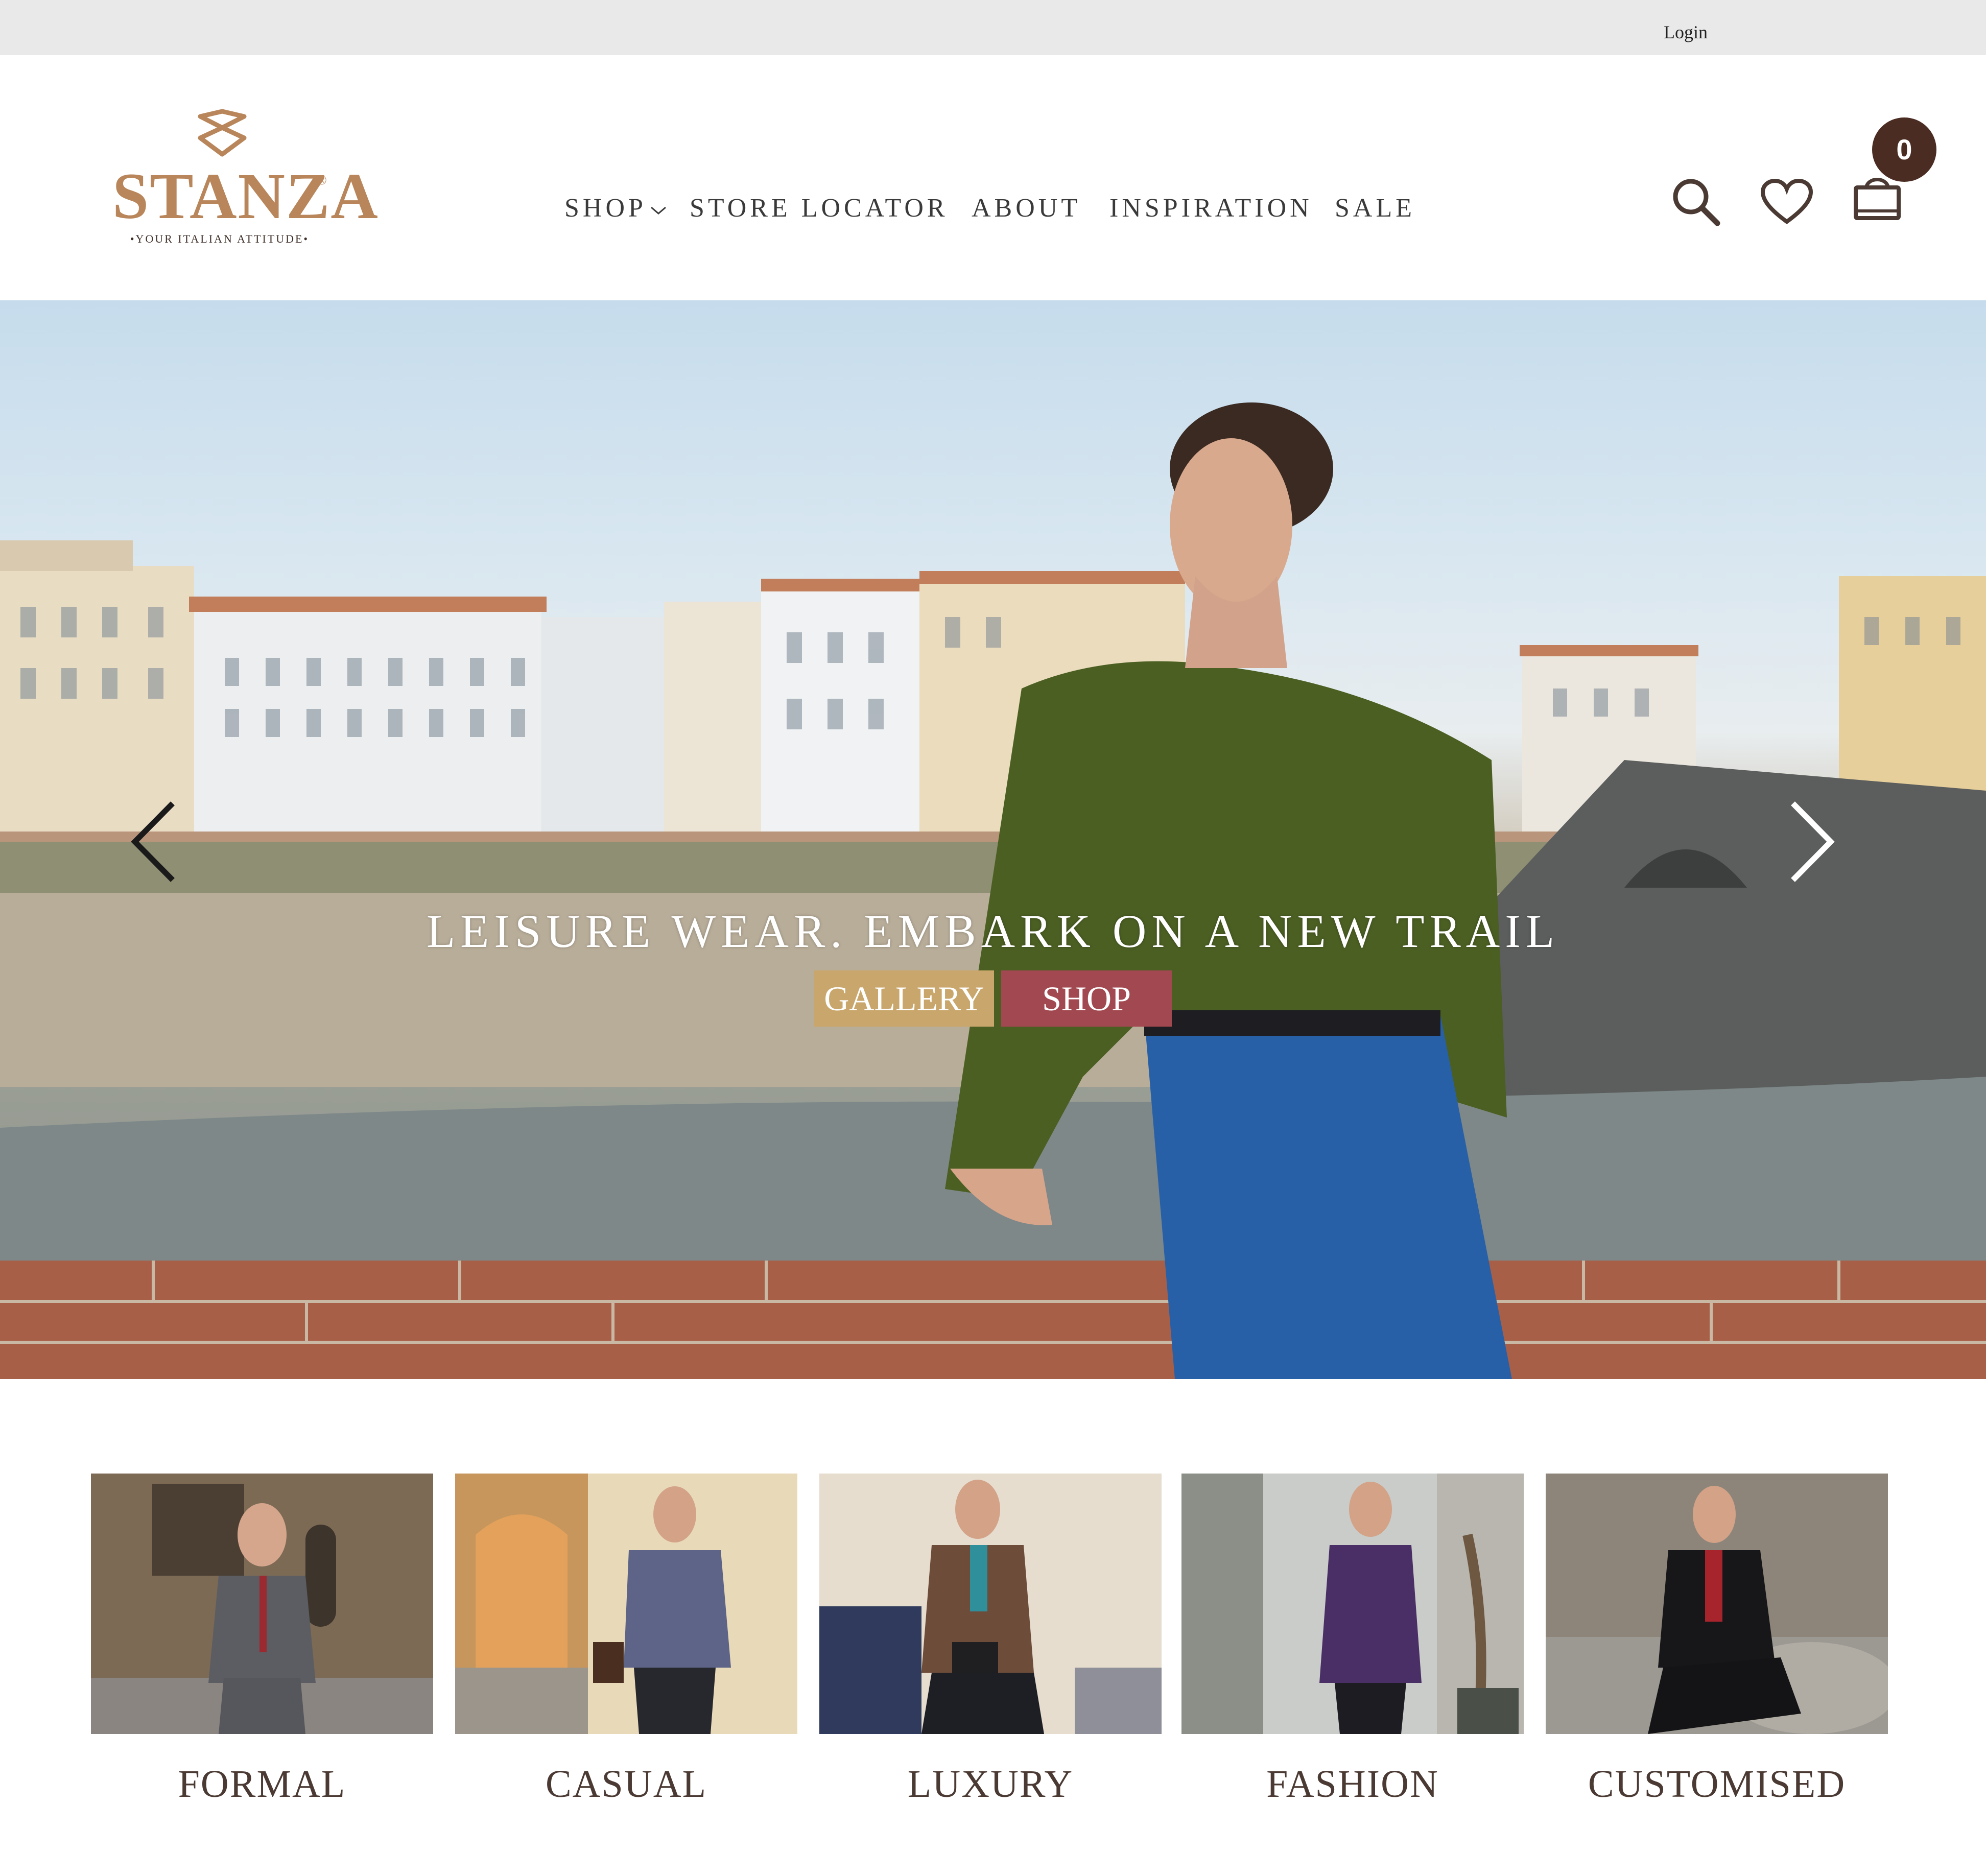  What do you see at coordinates (223, 133) in the screenshot?
I see `logo-mark-icon` at bounding box center [223, 133].